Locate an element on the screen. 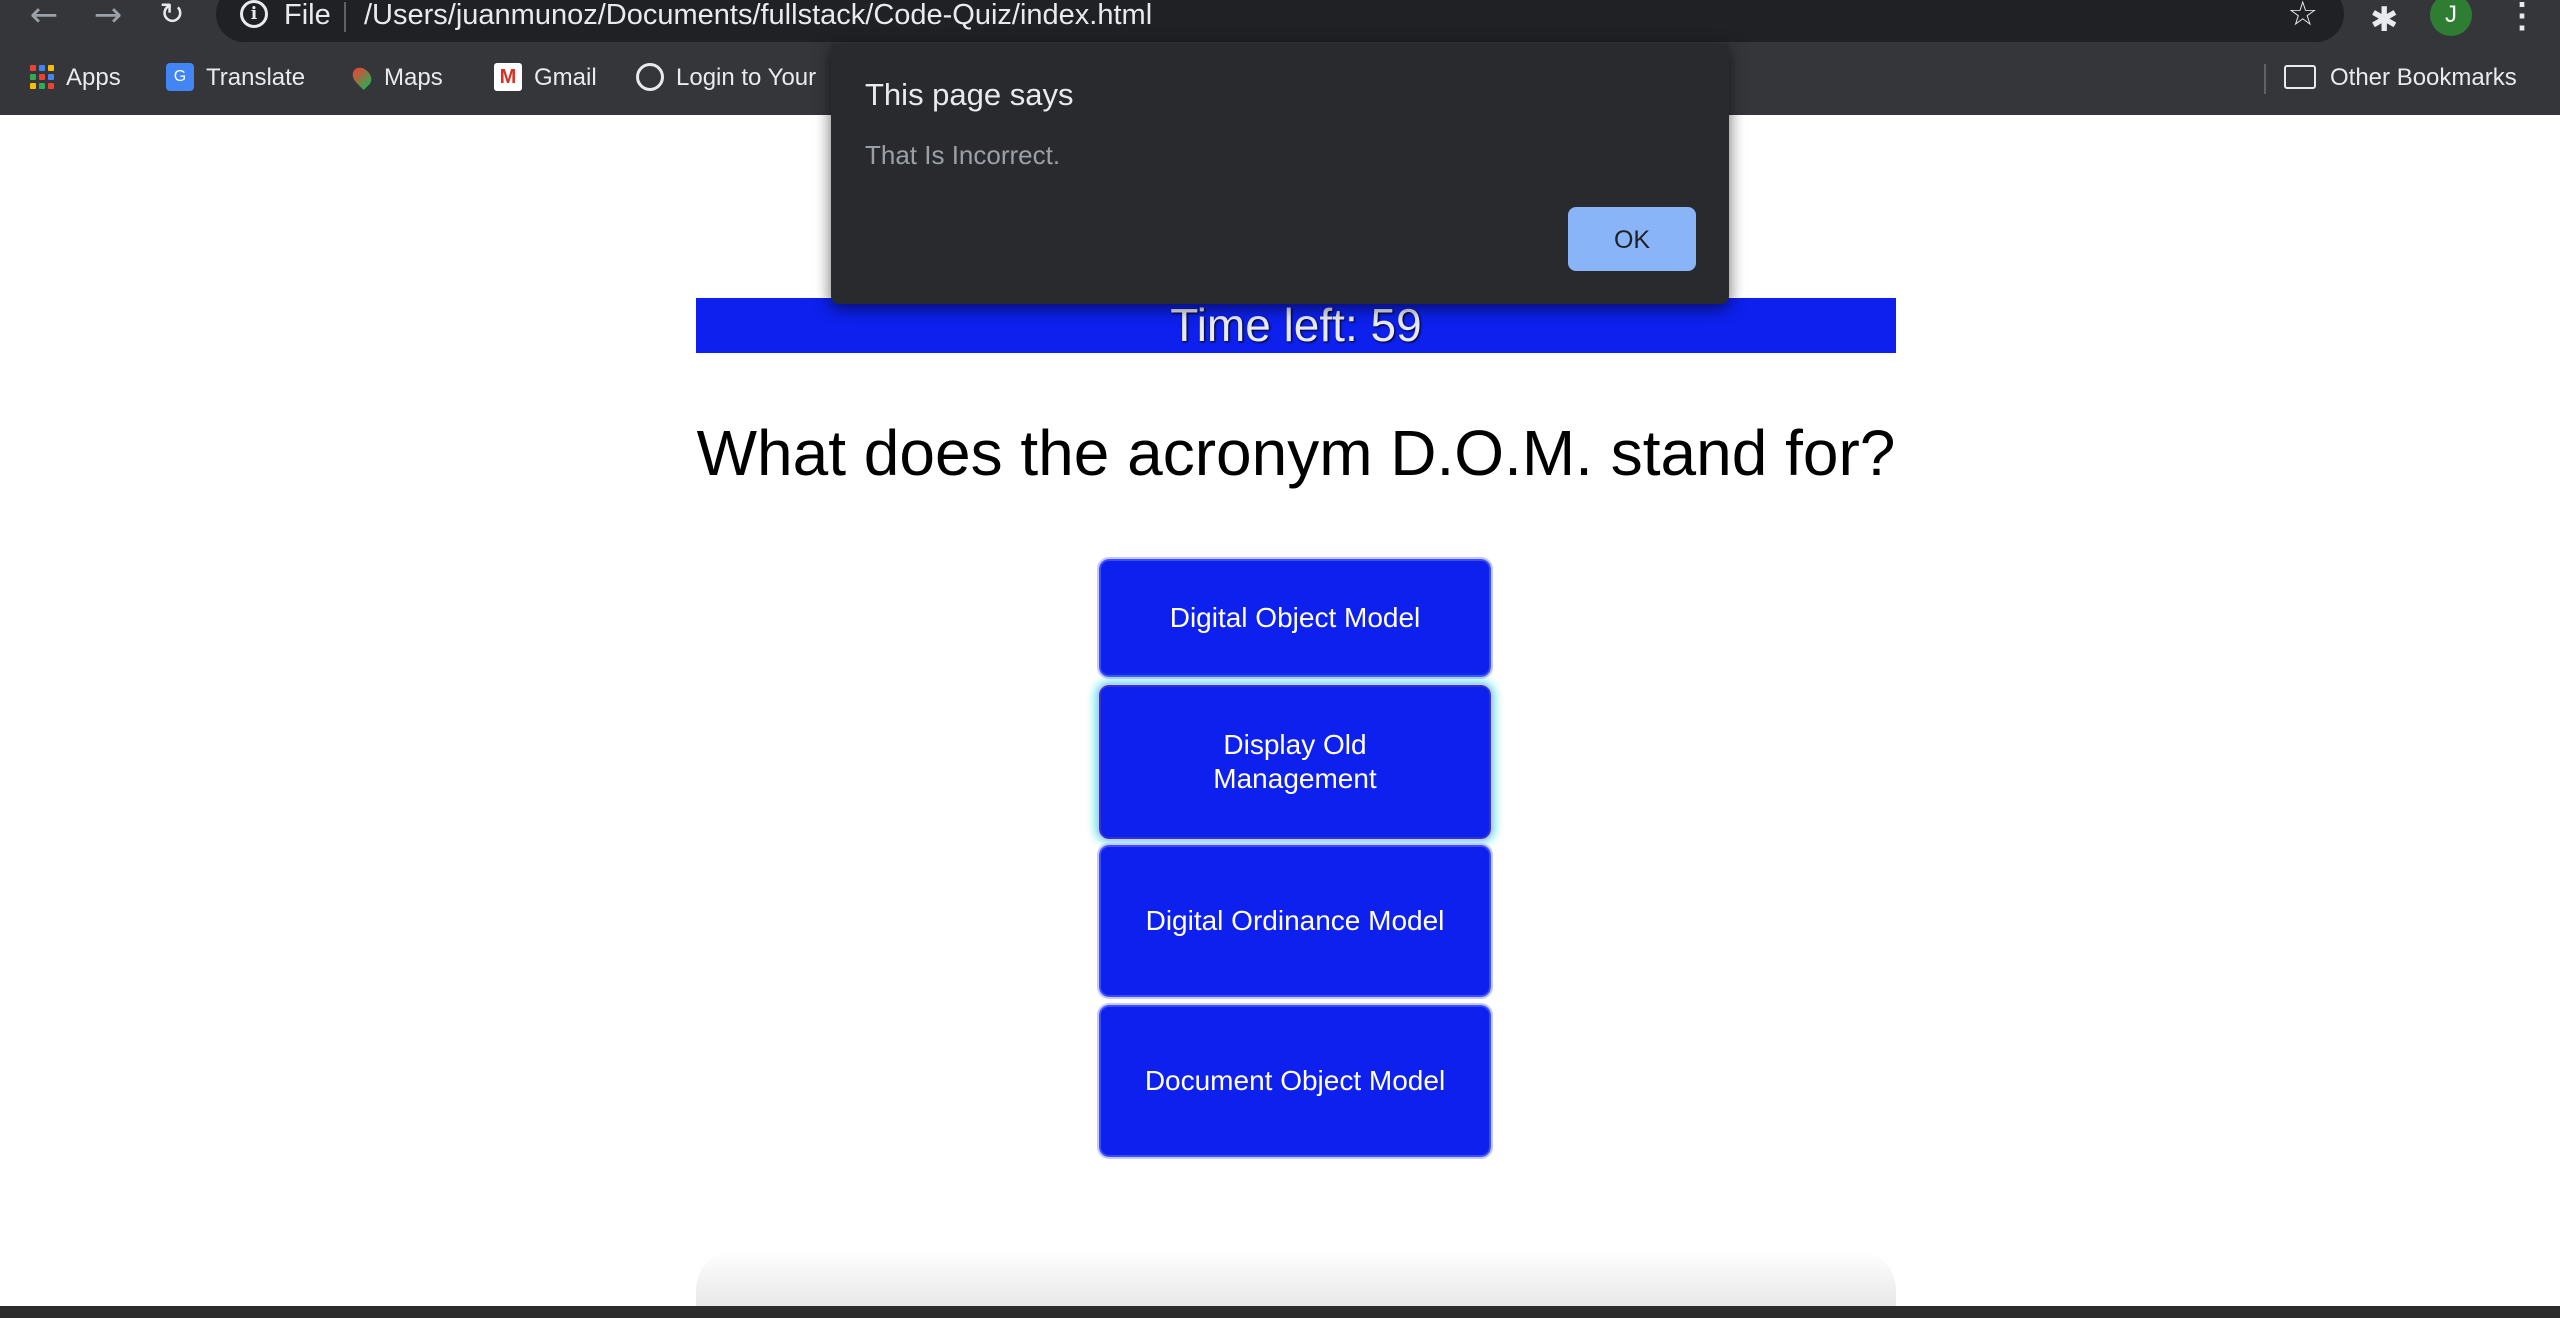 This screenshot has height=1318, width=2560. ok-button: OK is located at coordinates (1632, 239).